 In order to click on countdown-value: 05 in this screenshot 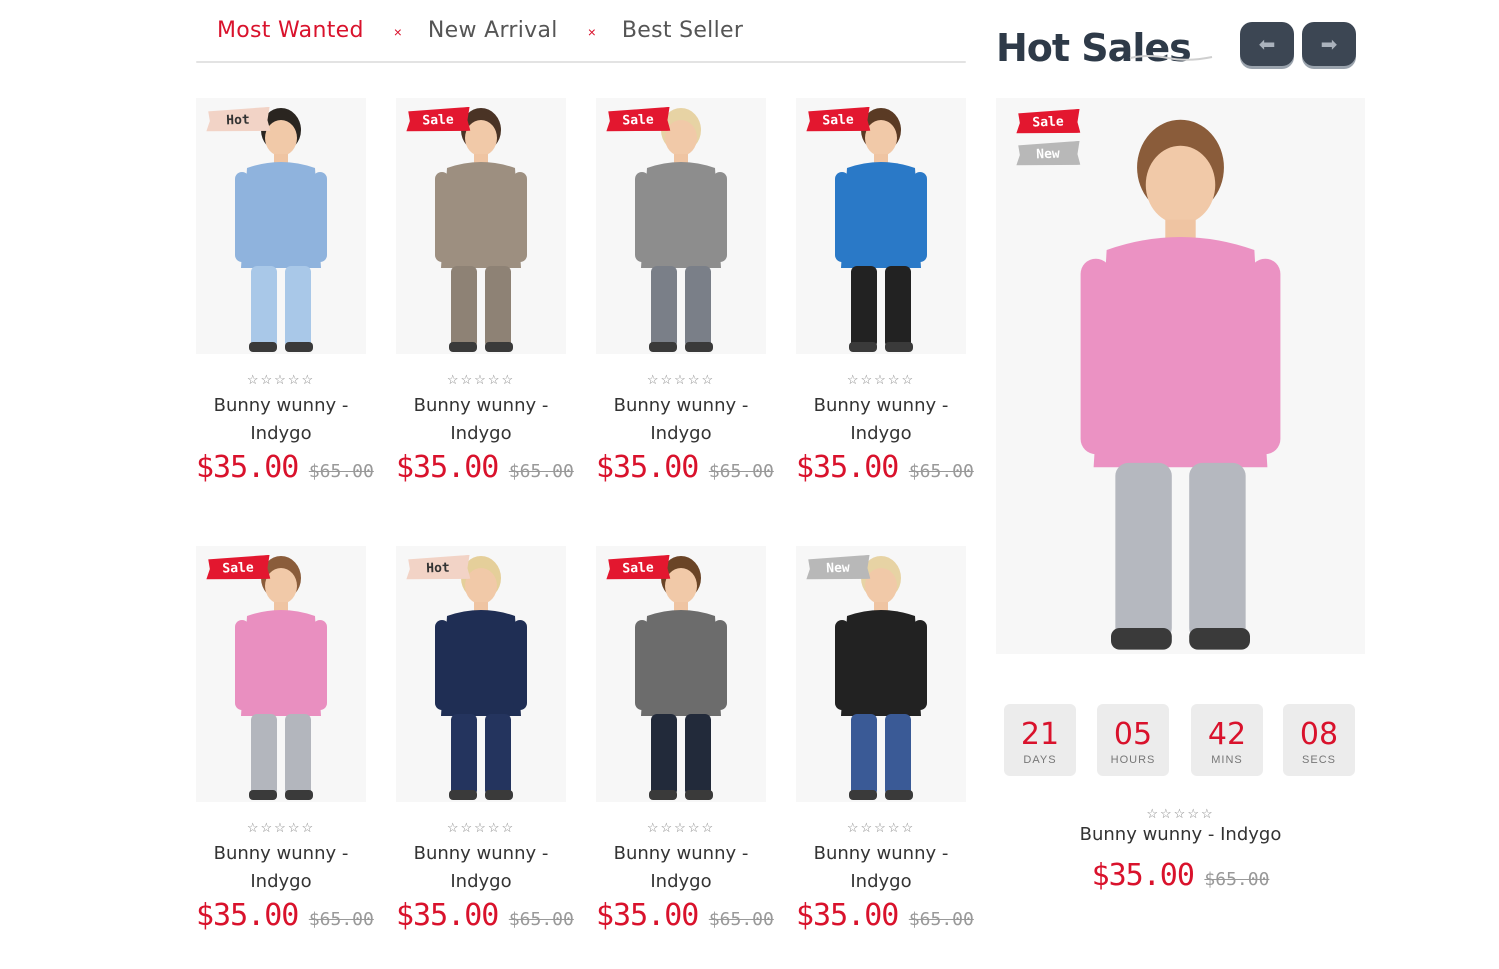, I will do `click(1133, 734)`.